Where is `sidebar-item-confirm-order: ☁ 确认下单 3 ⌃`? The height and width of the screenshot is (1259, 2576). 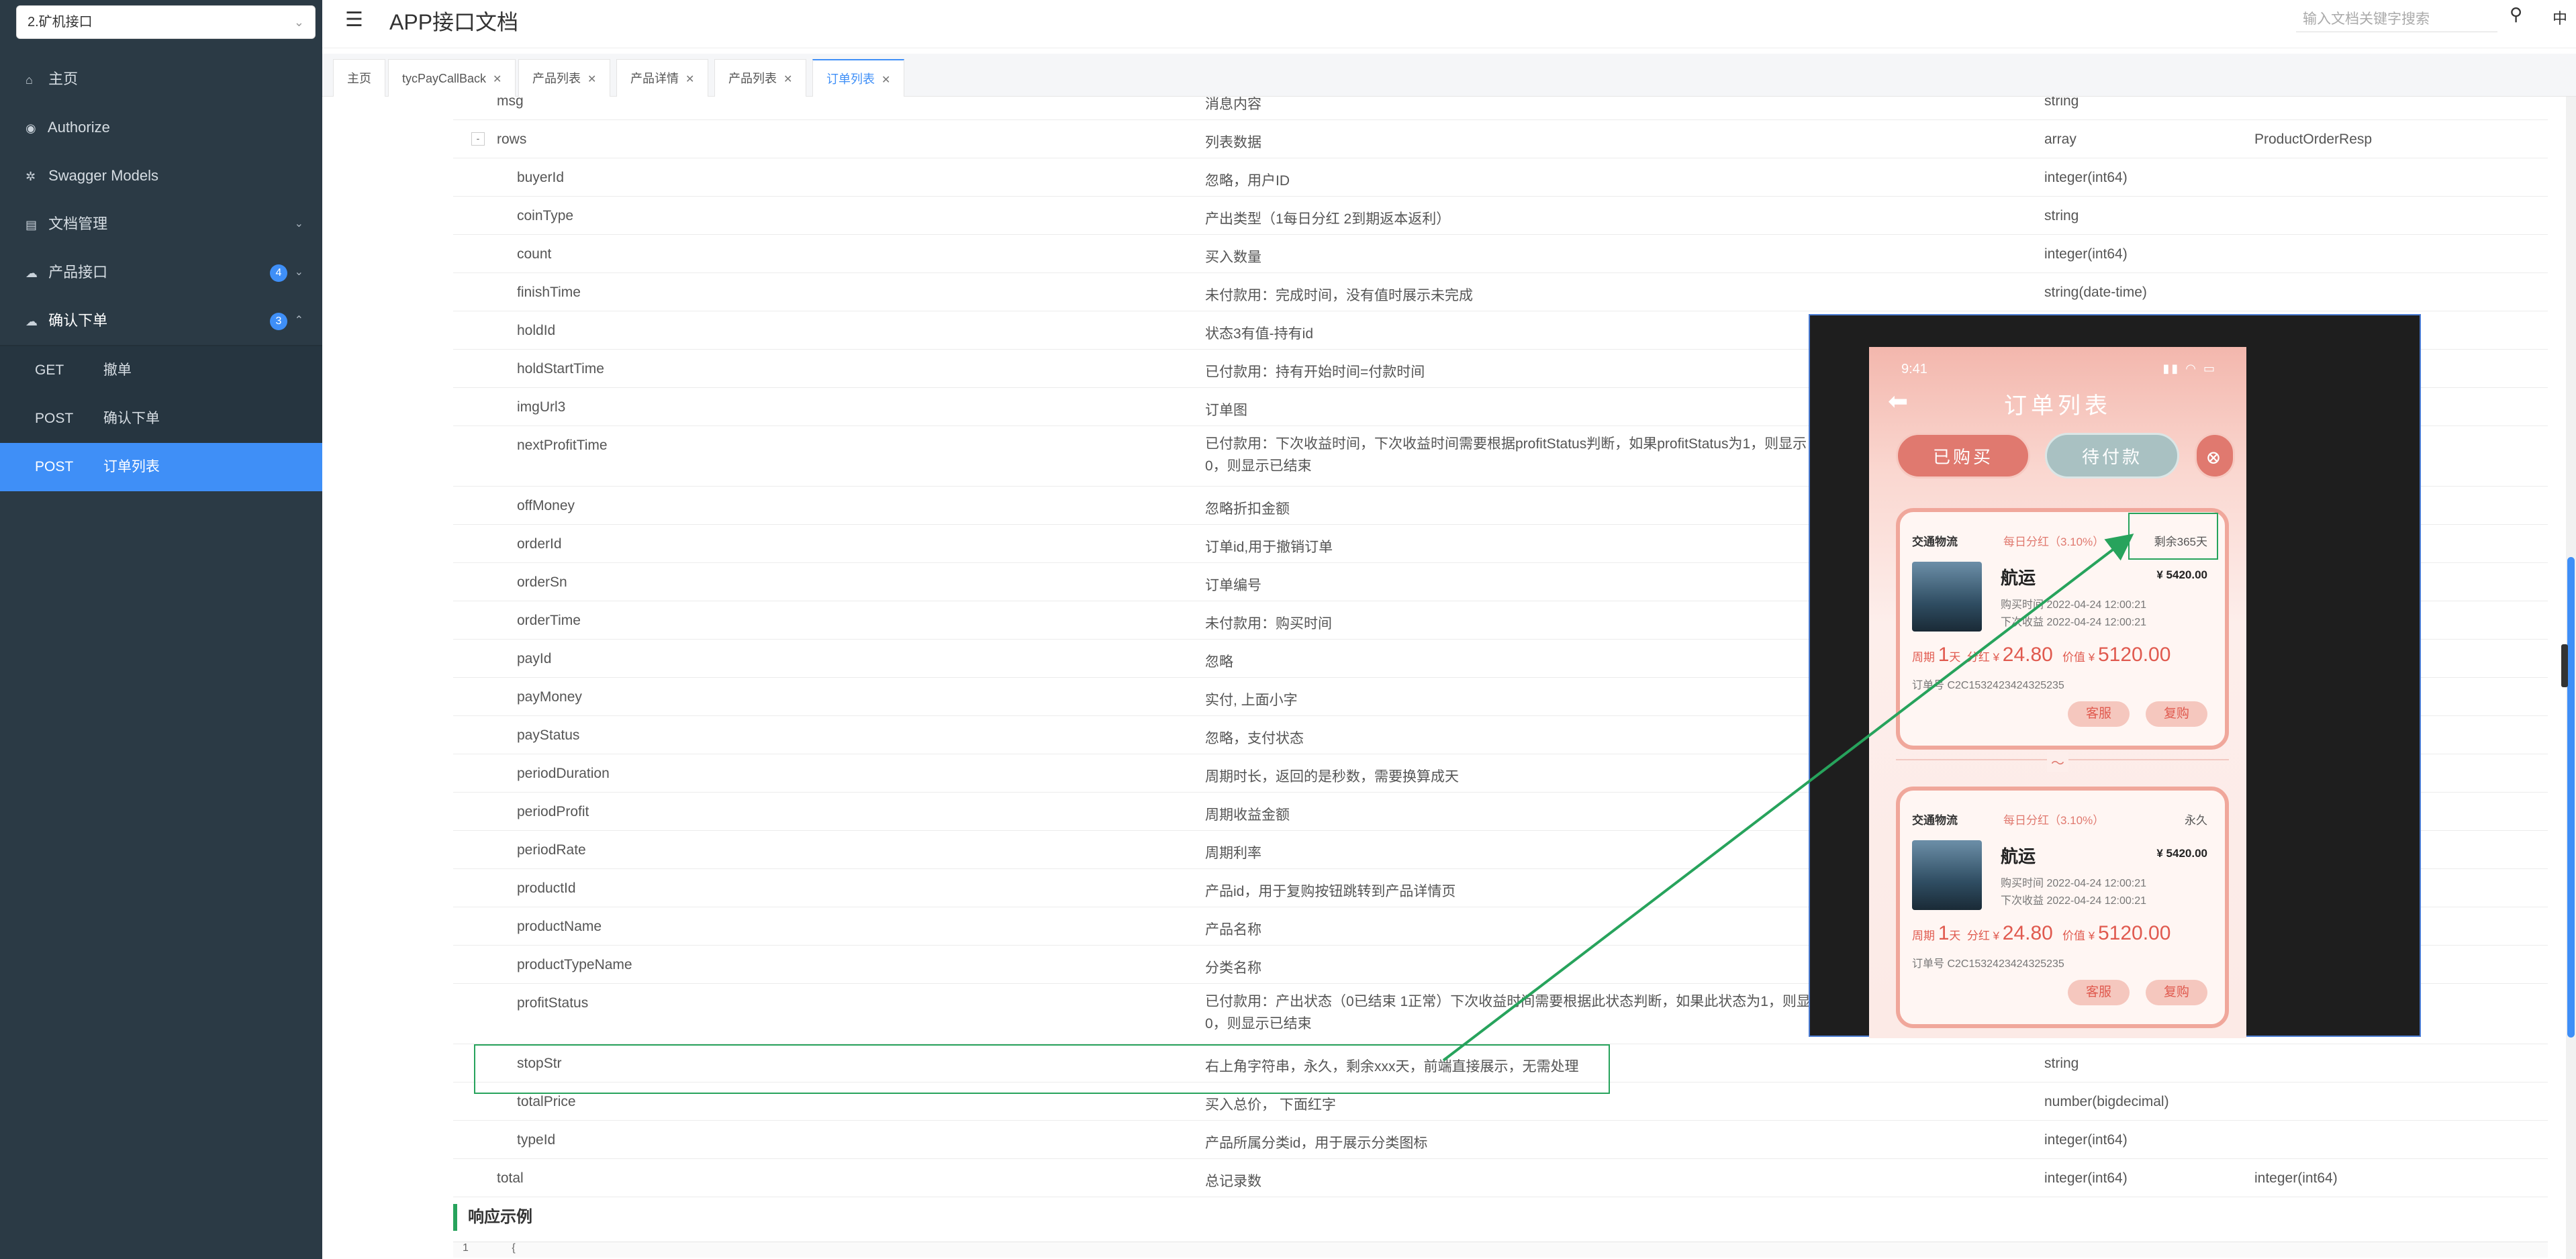
sidebar-item-confirm-order: ☁ 确认下单 3 ⌃ is located at coordinates (161, 321).